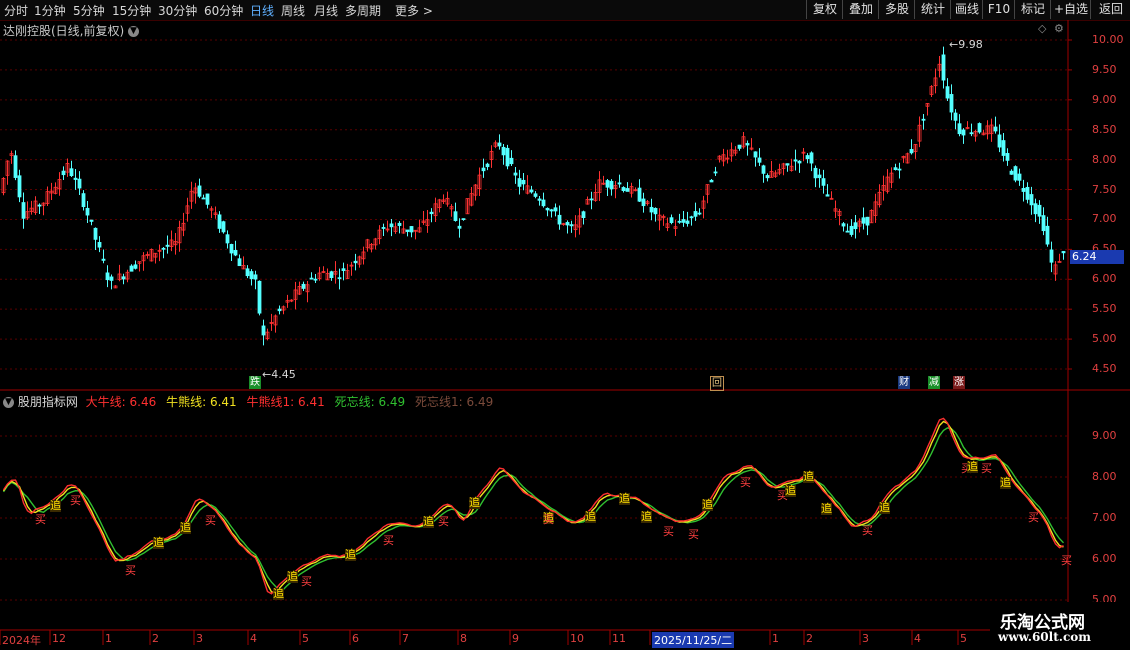 The width and height of the screenshot is (1130, 650). What do you see at coordinates (255, 382) in the screenshot?
I see `event-tag-drop: 跌` at bounding box center [255, 382].